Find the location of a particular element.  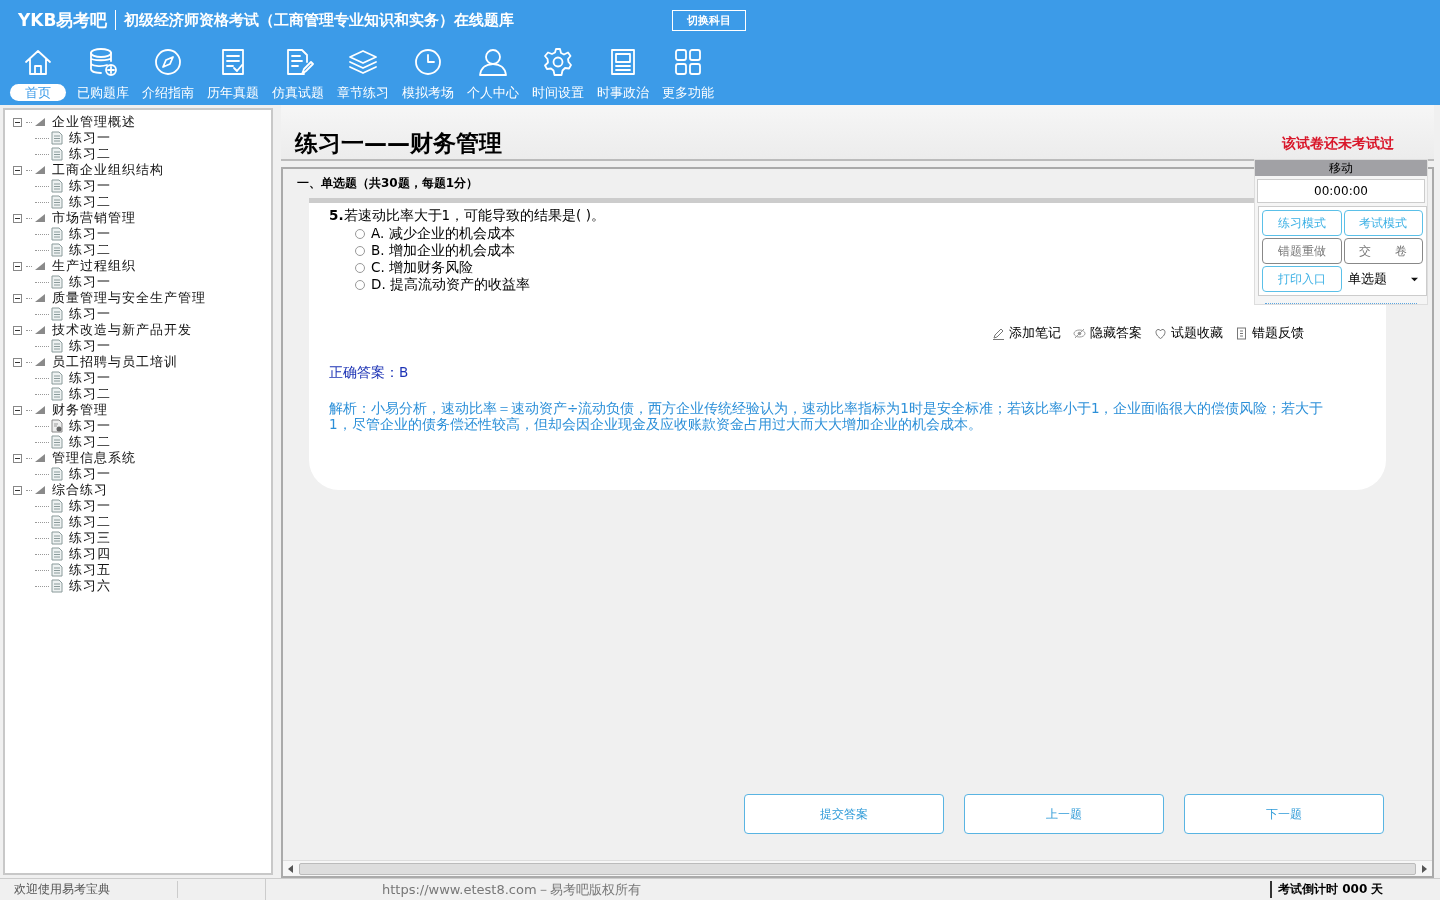

tree-item: 质量管理与安全生产管理 is located at coordinates (129, 298).